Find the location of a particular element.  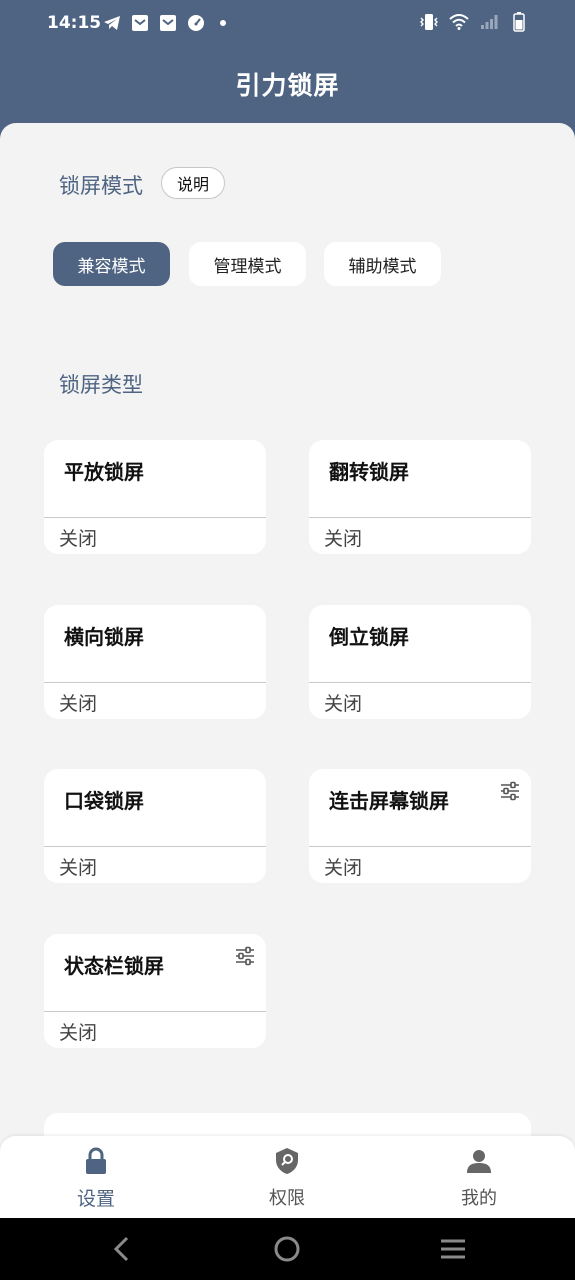

nav-label: 权限 is located at coordinates (287, 1198).